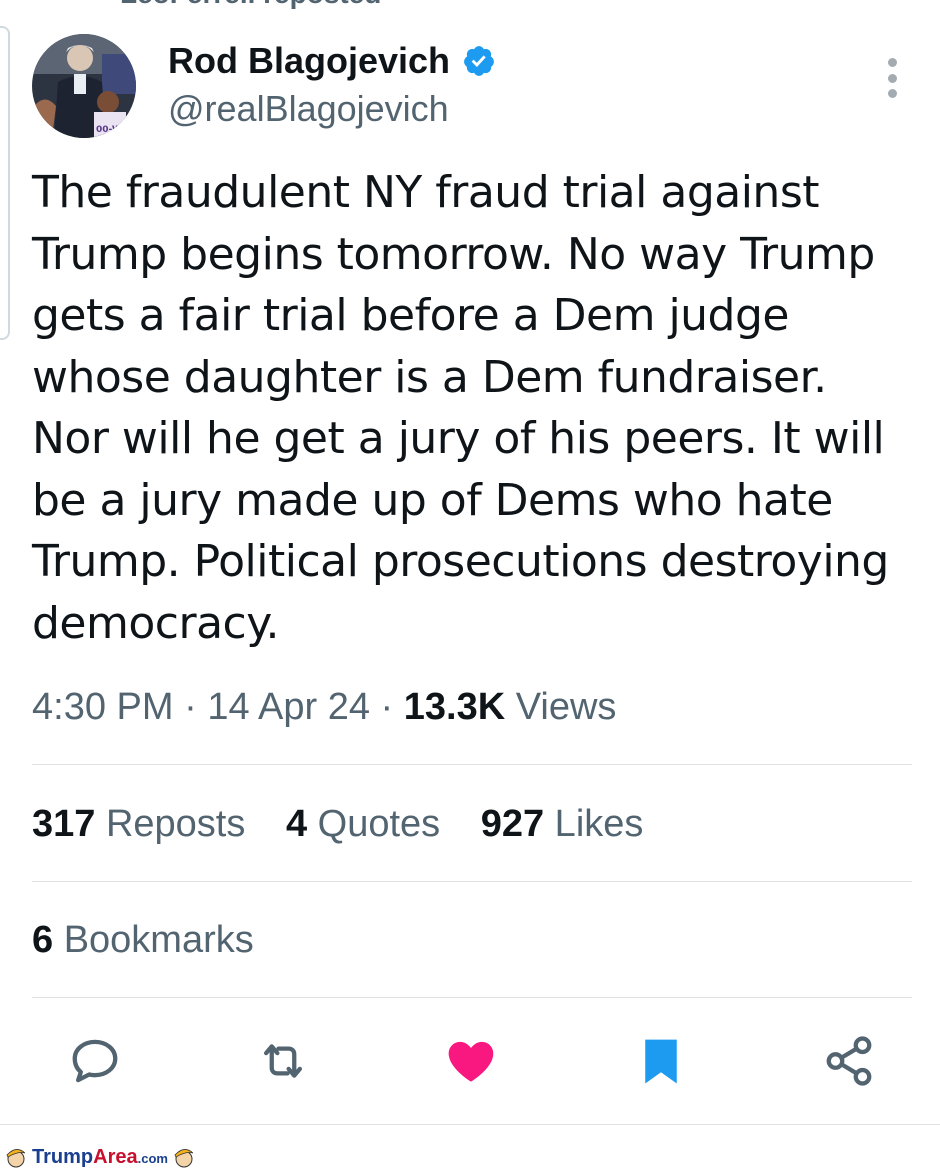 This screenshot has height=1170, width=940. I want to click on tweet-meta: 4:30 PM · 14 Apr 24 · 13.3K Views, so click(324, 707).